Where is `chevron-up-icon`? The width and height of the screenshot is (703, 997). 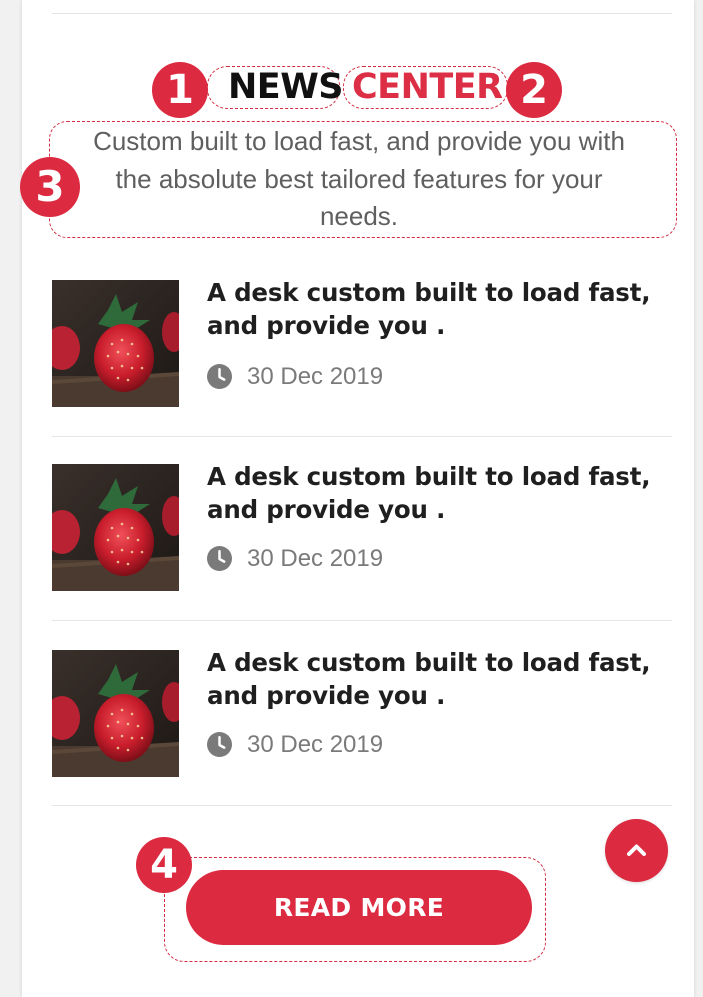
chevron-up-icon is located at coordinates (636, 850).